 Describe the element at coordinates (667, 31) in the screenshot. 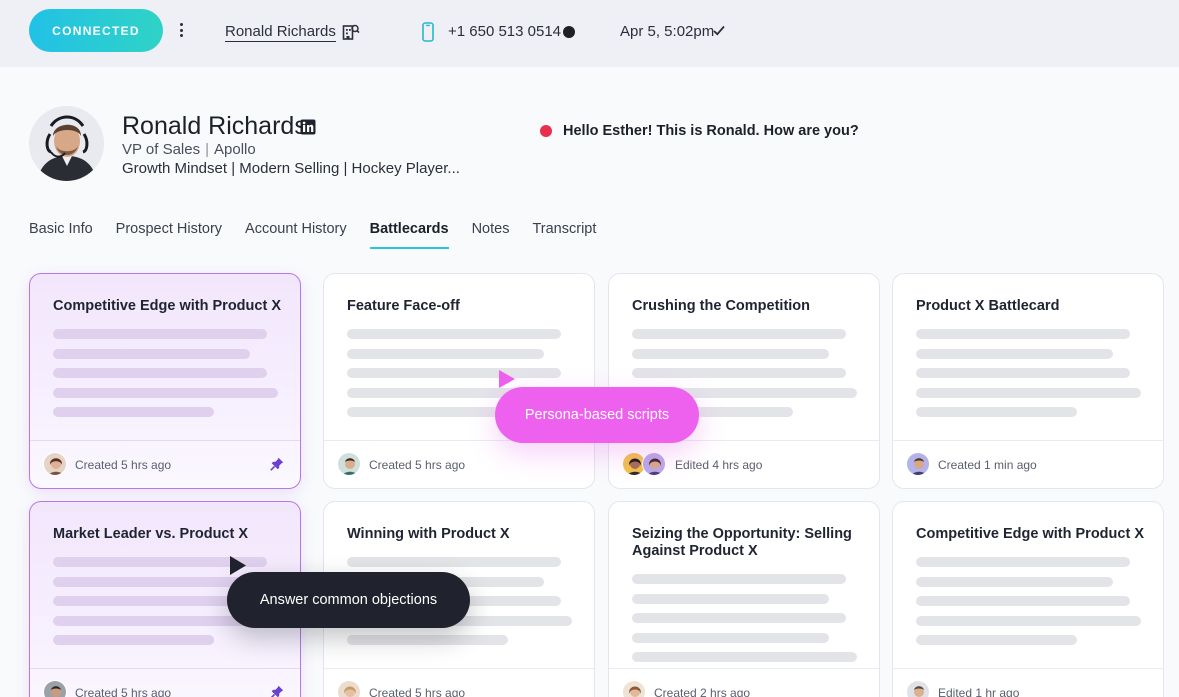

I see `call-timestamp: Apr 5, 5:02pm` at that location.